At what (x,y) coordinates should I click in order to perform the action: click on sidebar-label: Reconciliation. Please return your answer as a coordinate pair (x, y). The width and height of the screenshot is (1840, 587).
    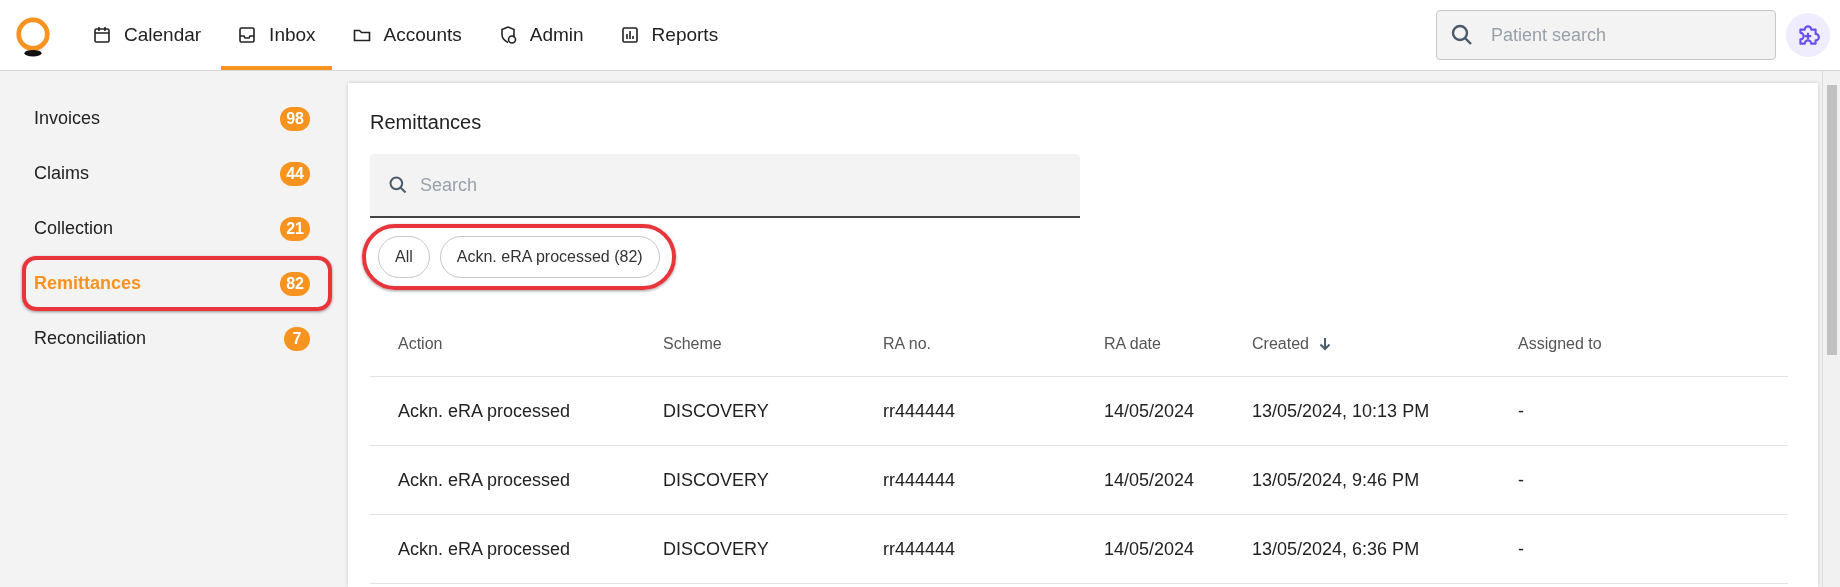
    Looking at the image, I should click on (90, 338).